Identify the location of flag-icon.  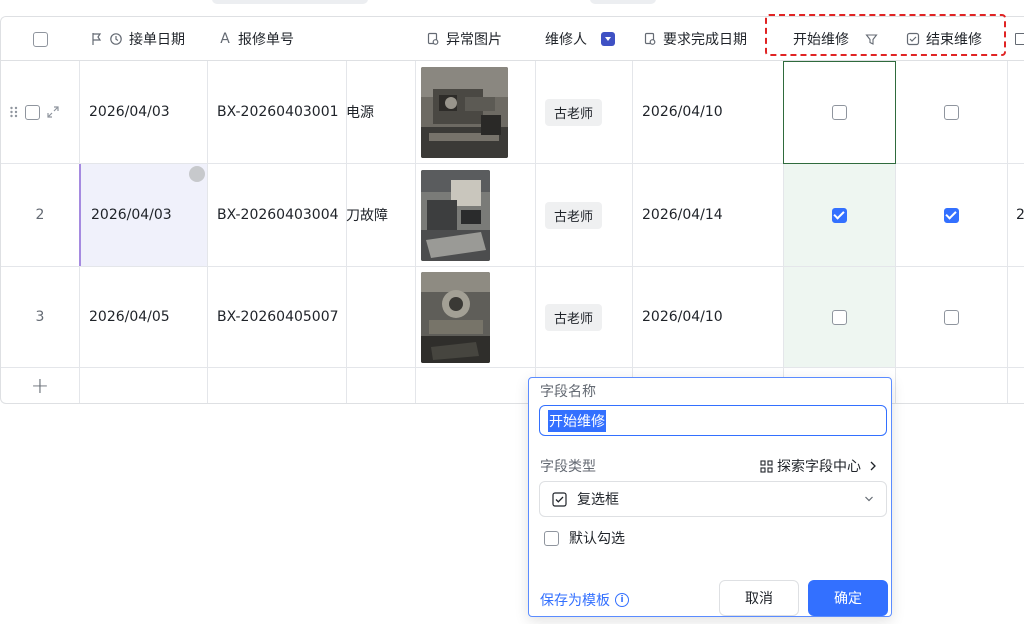
(97, 39).